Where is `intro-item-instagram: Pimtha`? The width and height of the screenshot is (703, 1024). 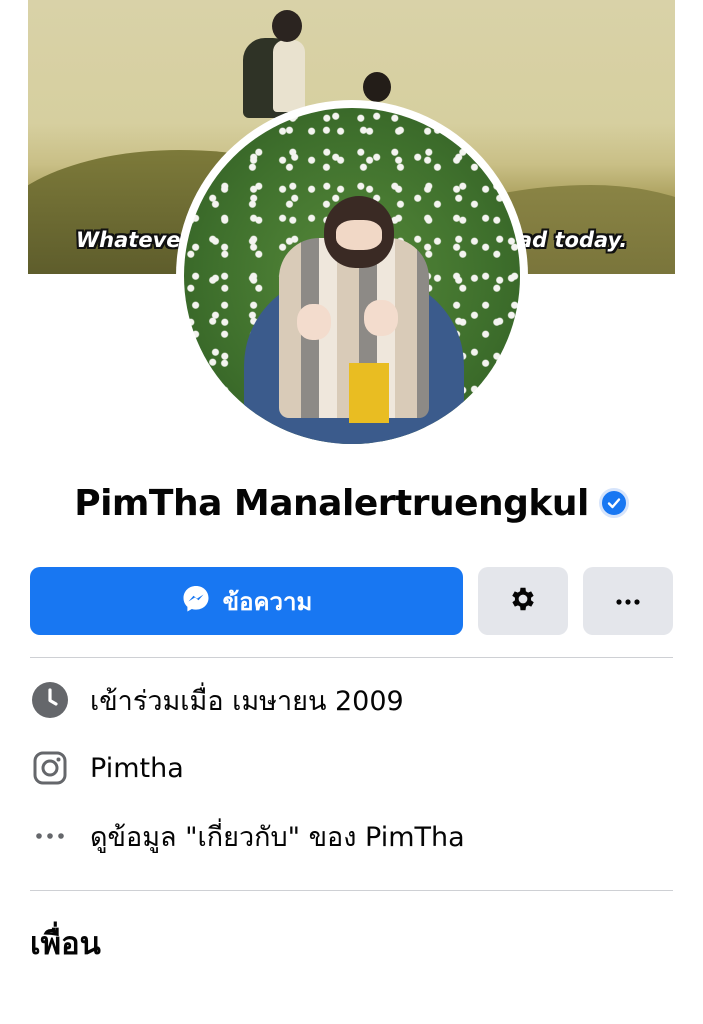 intro-item-instagram: Pimtha is located at coordinates (107, 768).